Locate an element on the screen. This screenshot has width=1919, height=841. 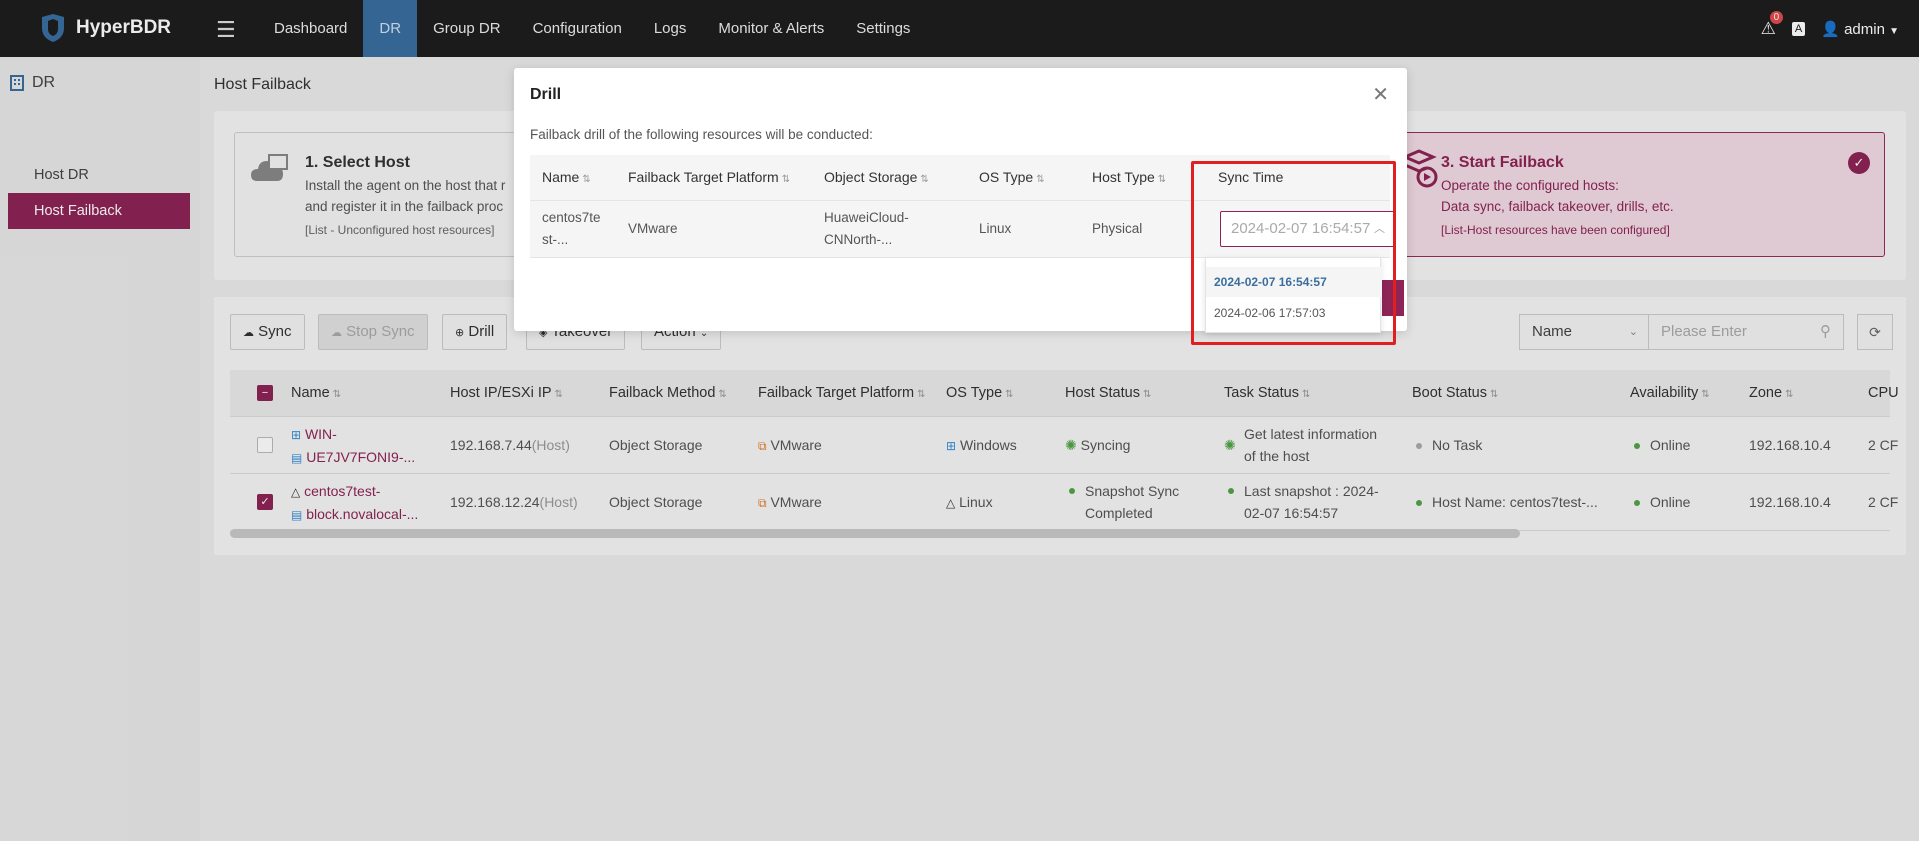
highlight-box is located at coordinates (1293, 253).